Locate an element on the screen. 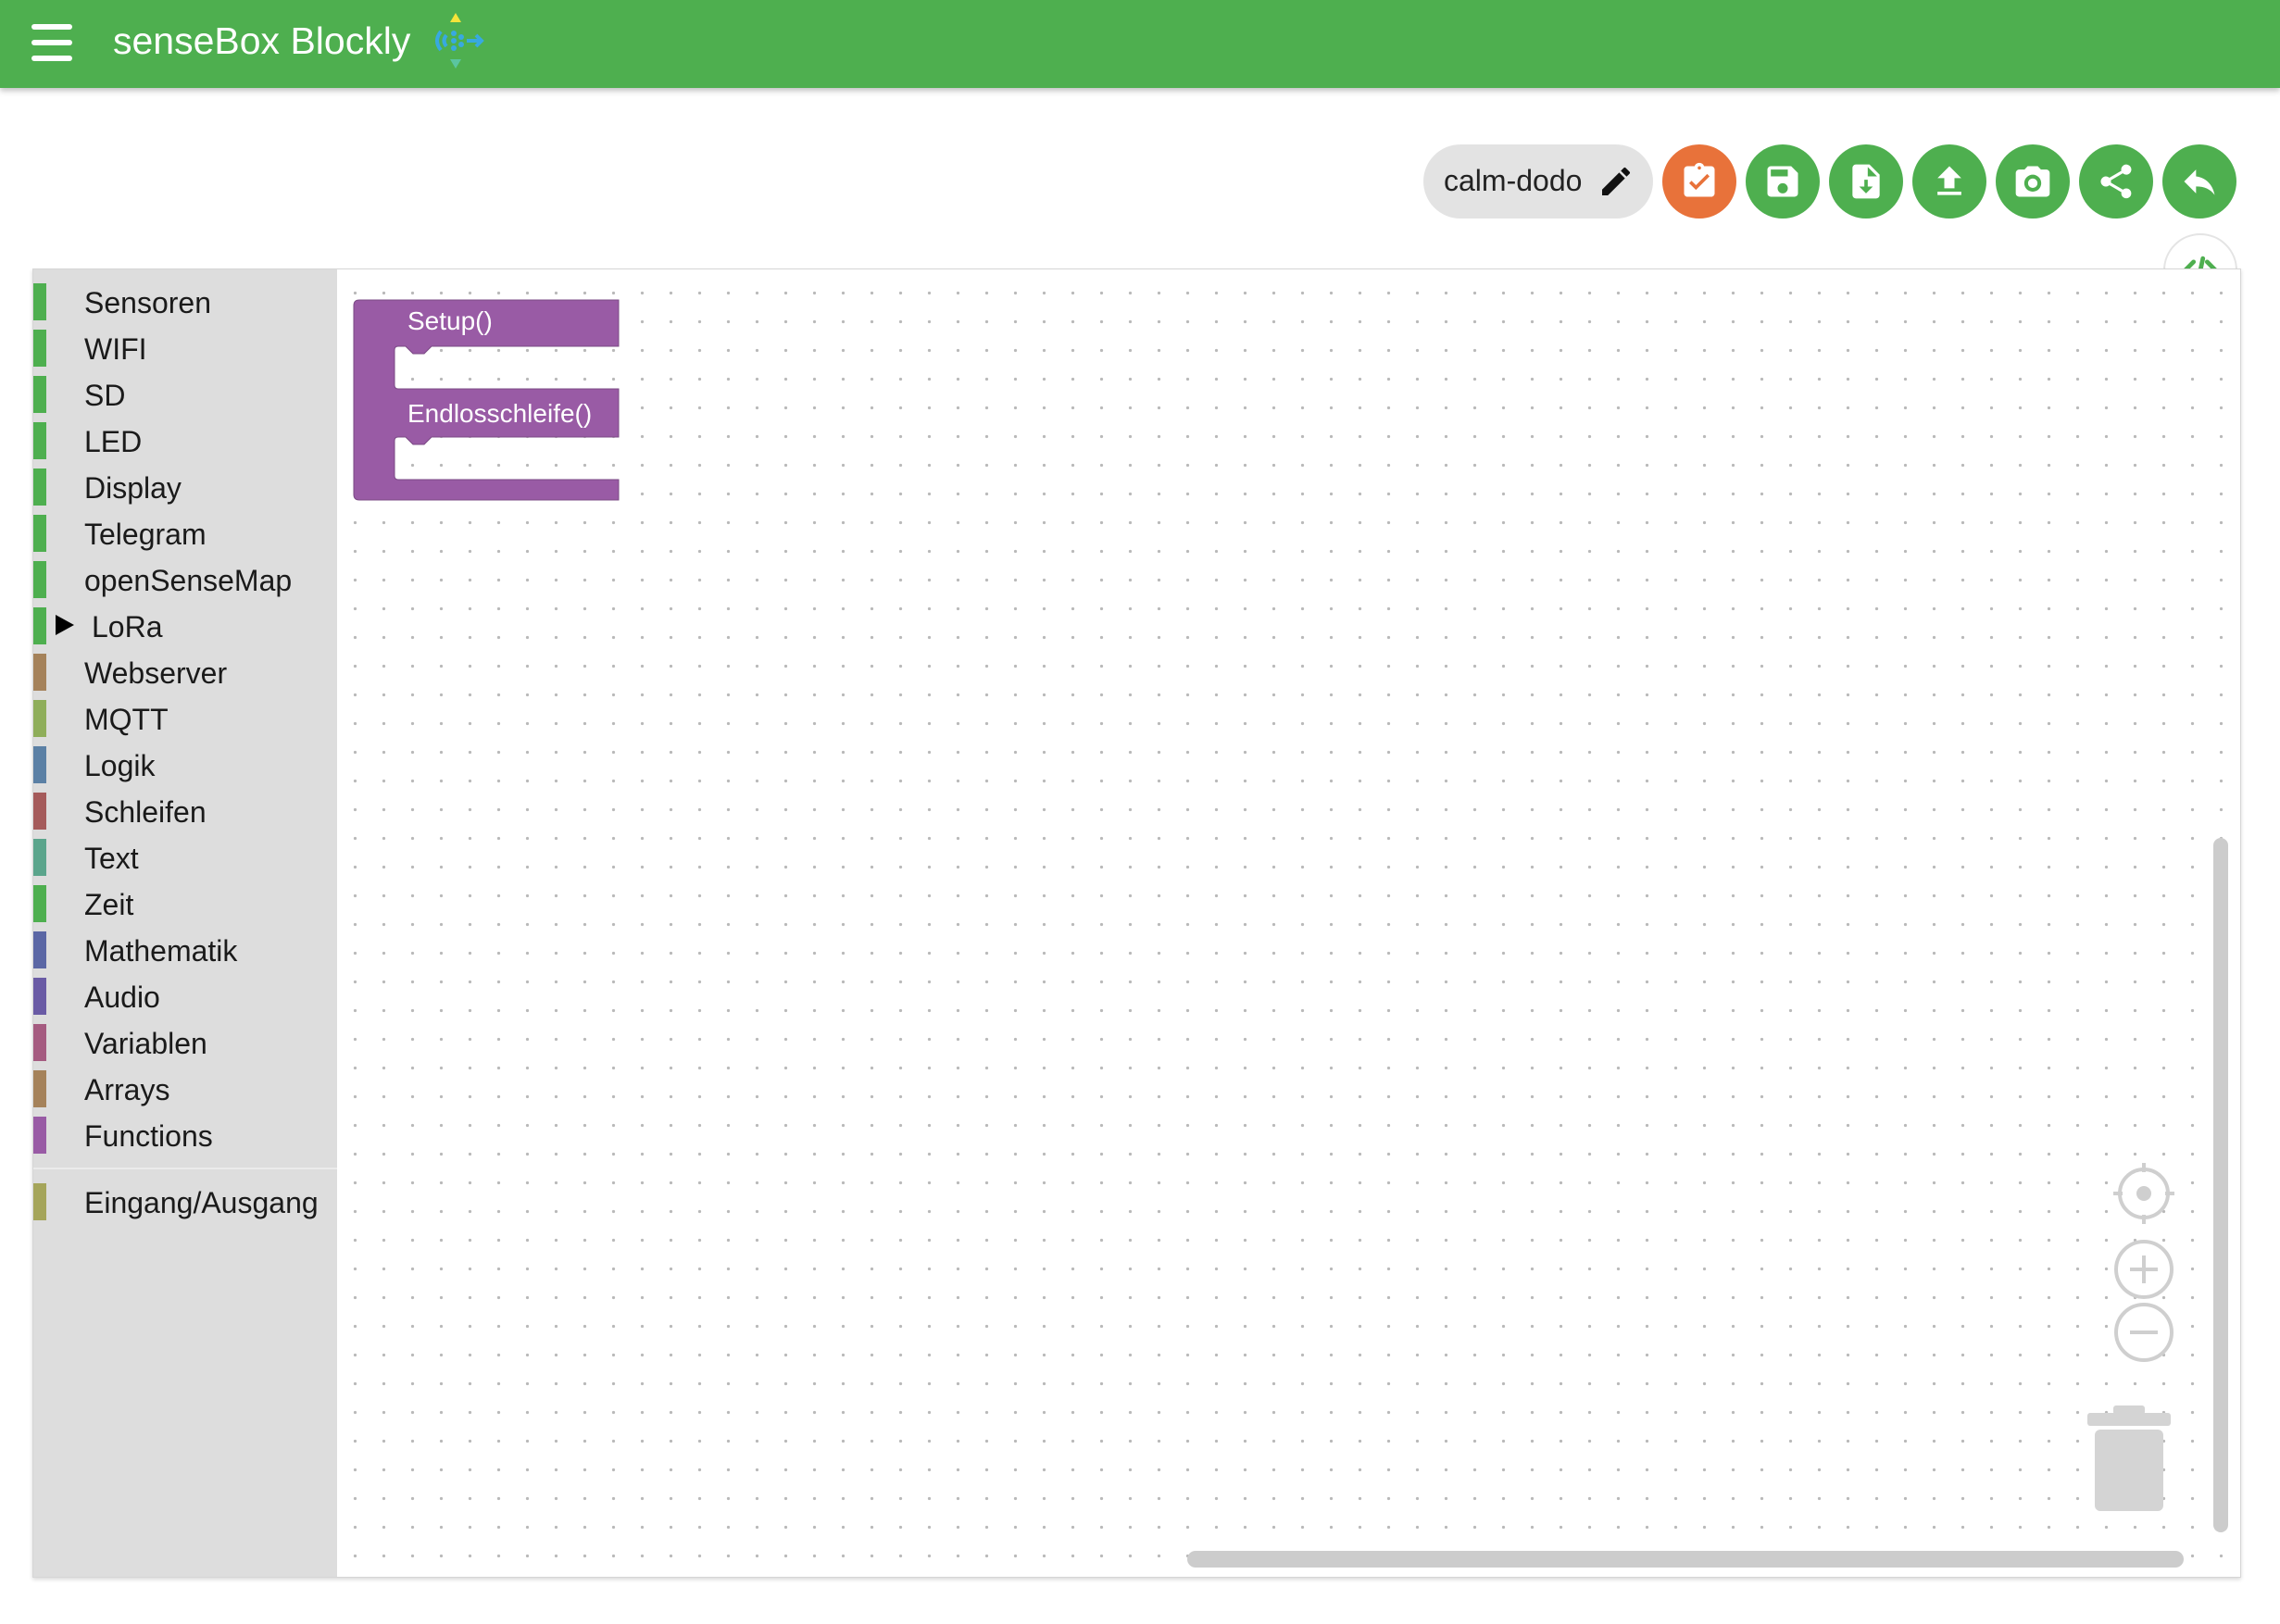  category-webserver: Webserver is located at coordinates (185, 672).